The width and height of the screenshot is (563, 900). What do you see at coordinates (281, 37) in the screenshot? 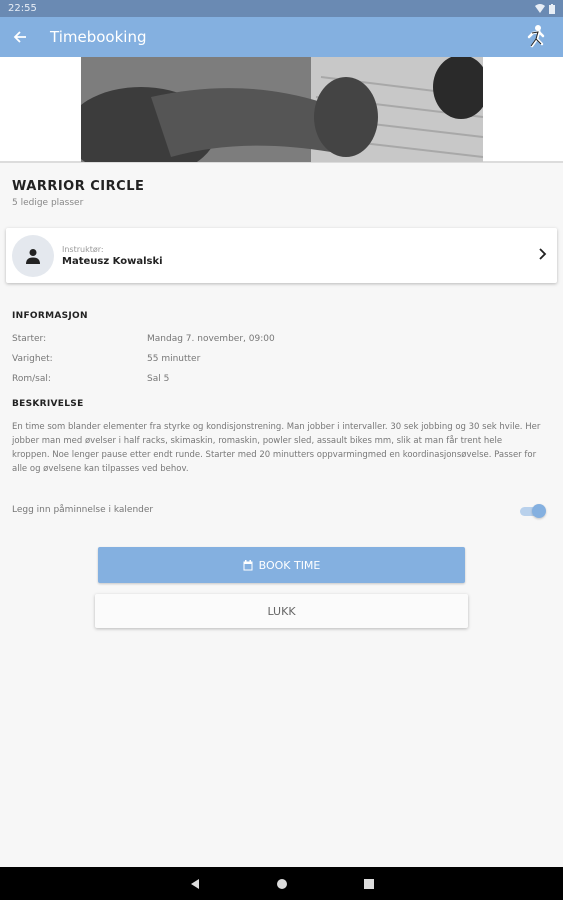
I see `app-bar: Timebooking` at bounding box center [281, 37].